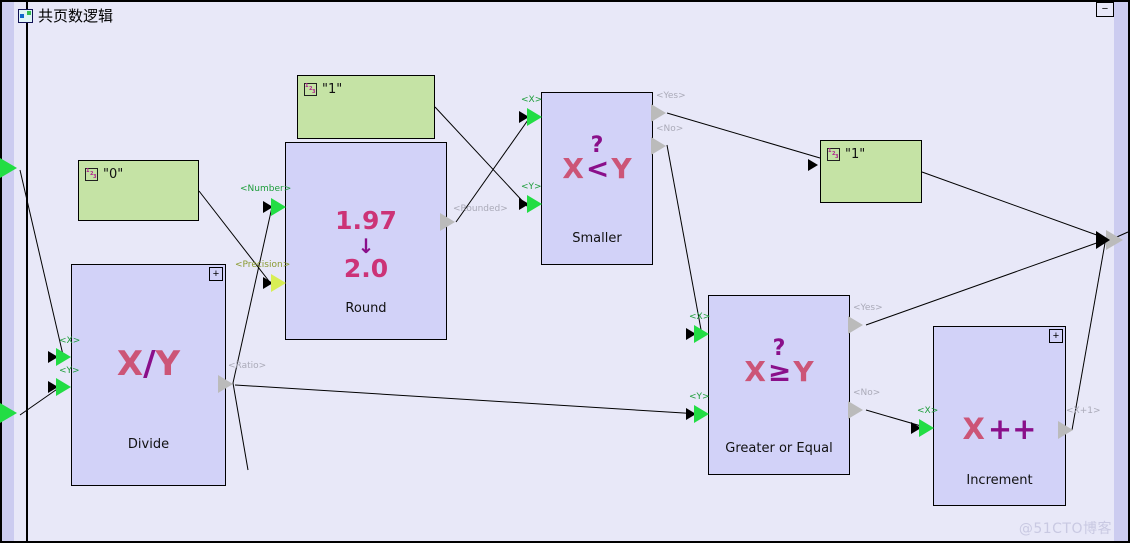  What do you see at coordinates (1056, 336) in the screenshot?
I see `increment-expander-button: +` at bounding box center [1056, 336].